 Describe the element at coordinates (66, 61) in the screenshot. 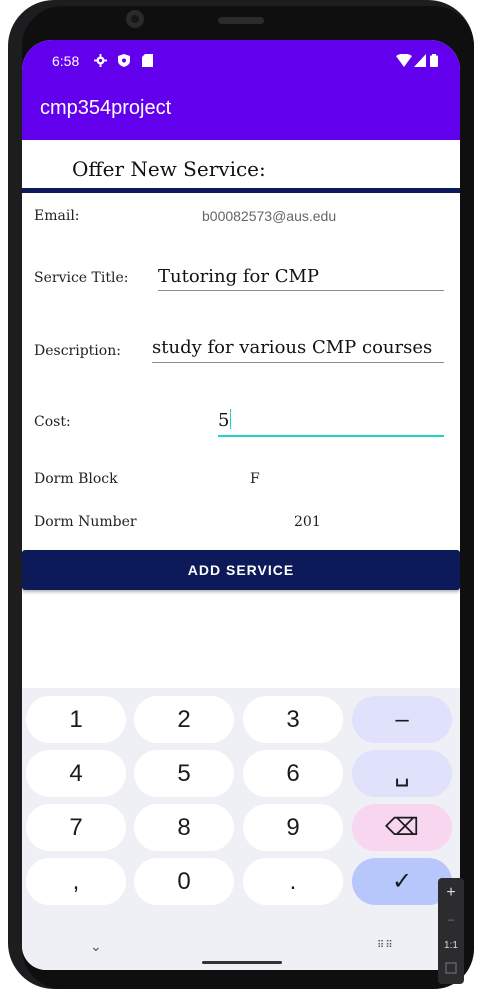

I see `status-time: 6:58` at that location.